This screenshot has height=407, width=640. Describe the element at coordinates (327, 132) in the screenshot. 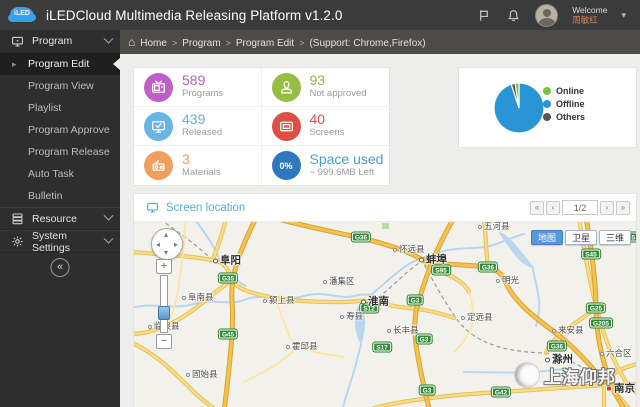

I see `stat-label: Screens` at that location.